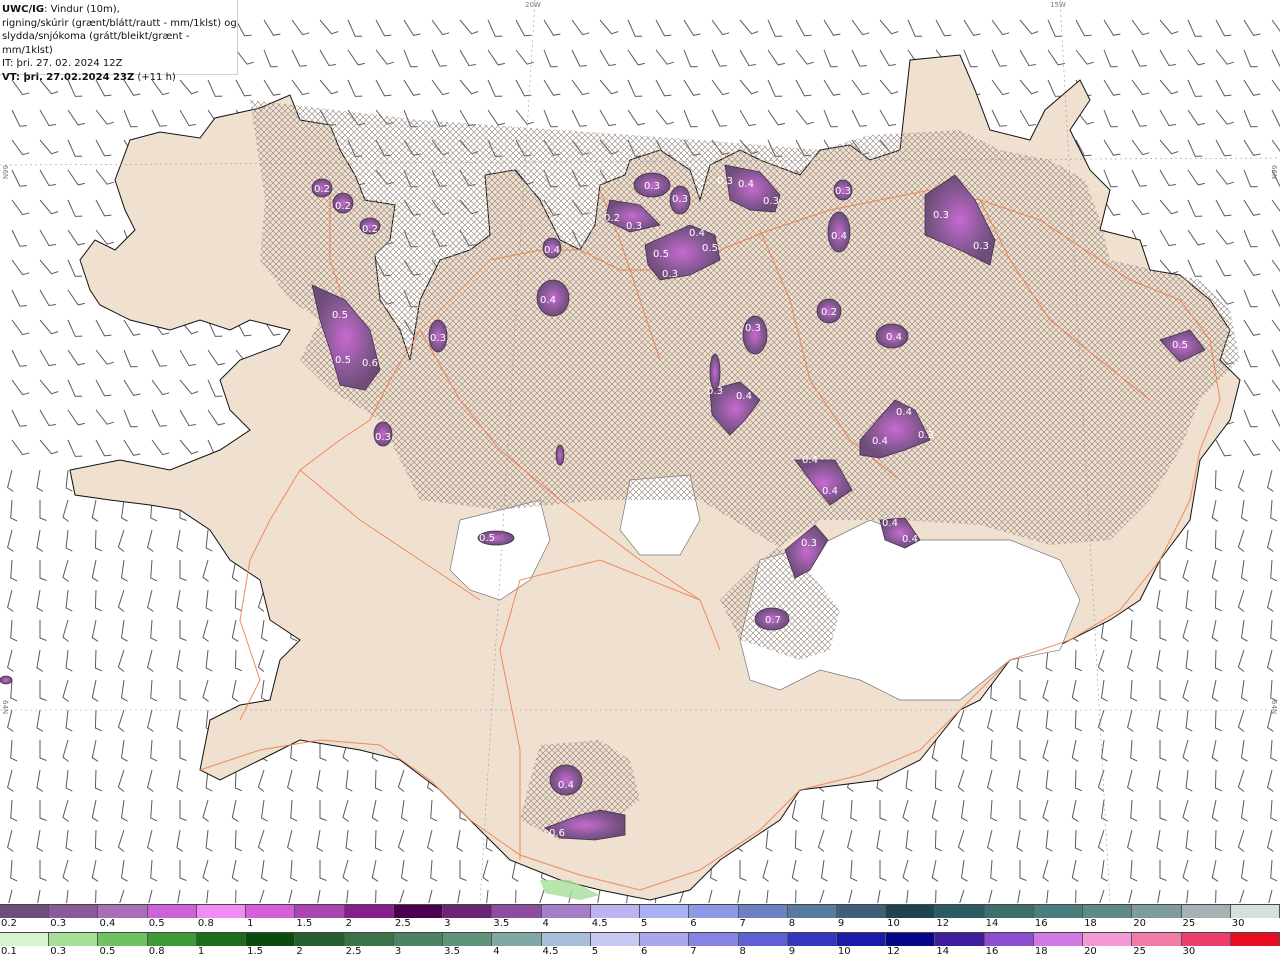 This screenshot has width=1280, height=960. I want to click on lat-label-66n-left: 66N, so click(5, 172).